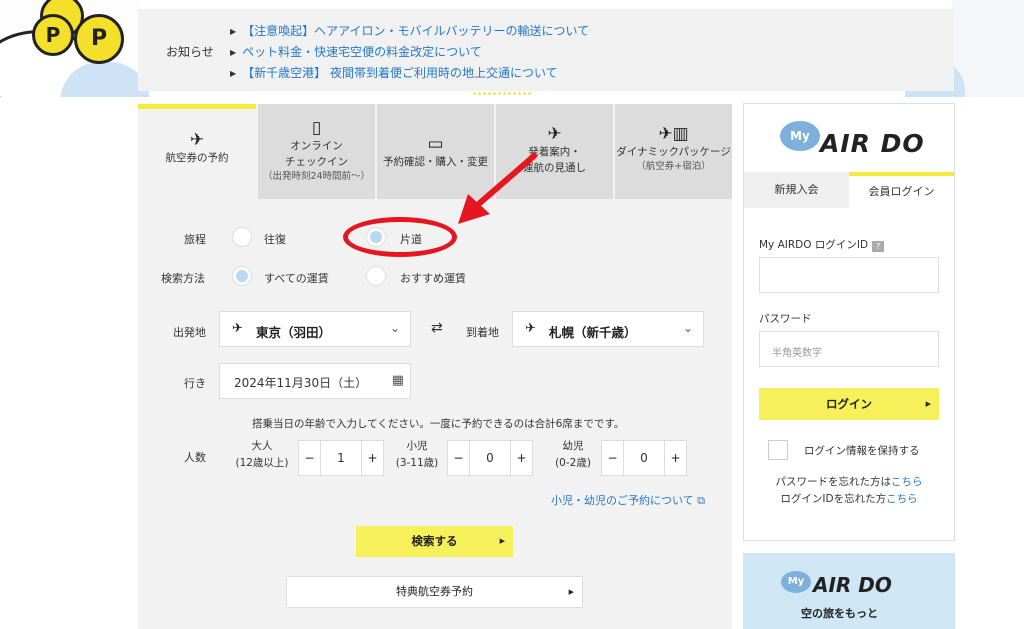 The height and width of the screenshot is (629, 1024). What do you see at coordinates (197, 158) in the screenshot?
I see `tab-label: 航空券の予約` at bounding box center [197, 158].